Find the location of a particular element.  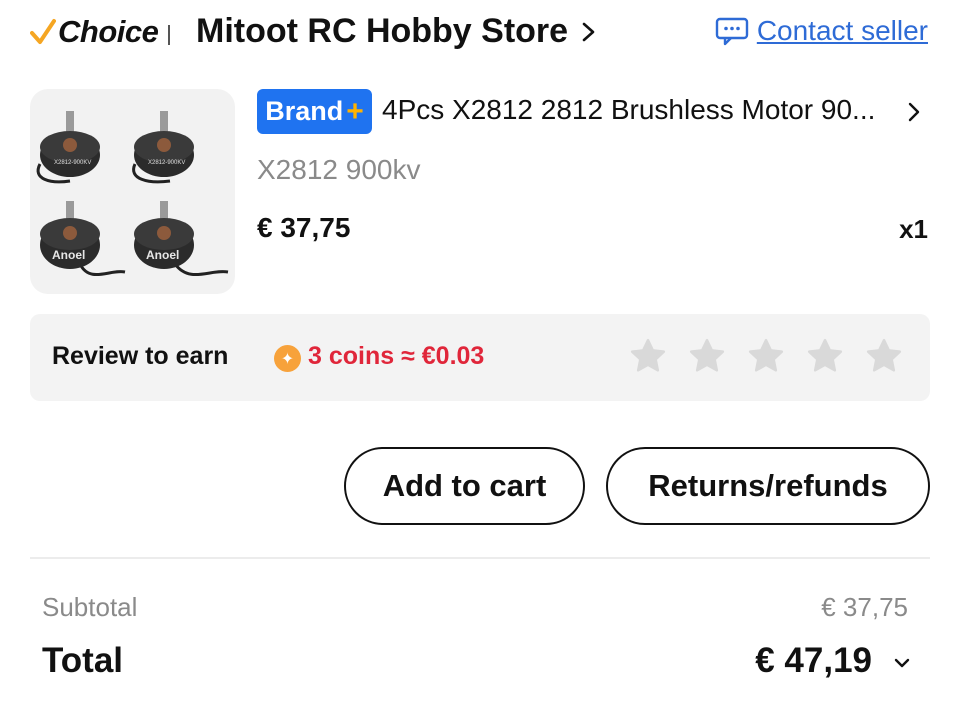

store-link: Mitoot RC Hobby Store is located at coordinates (397, 31).